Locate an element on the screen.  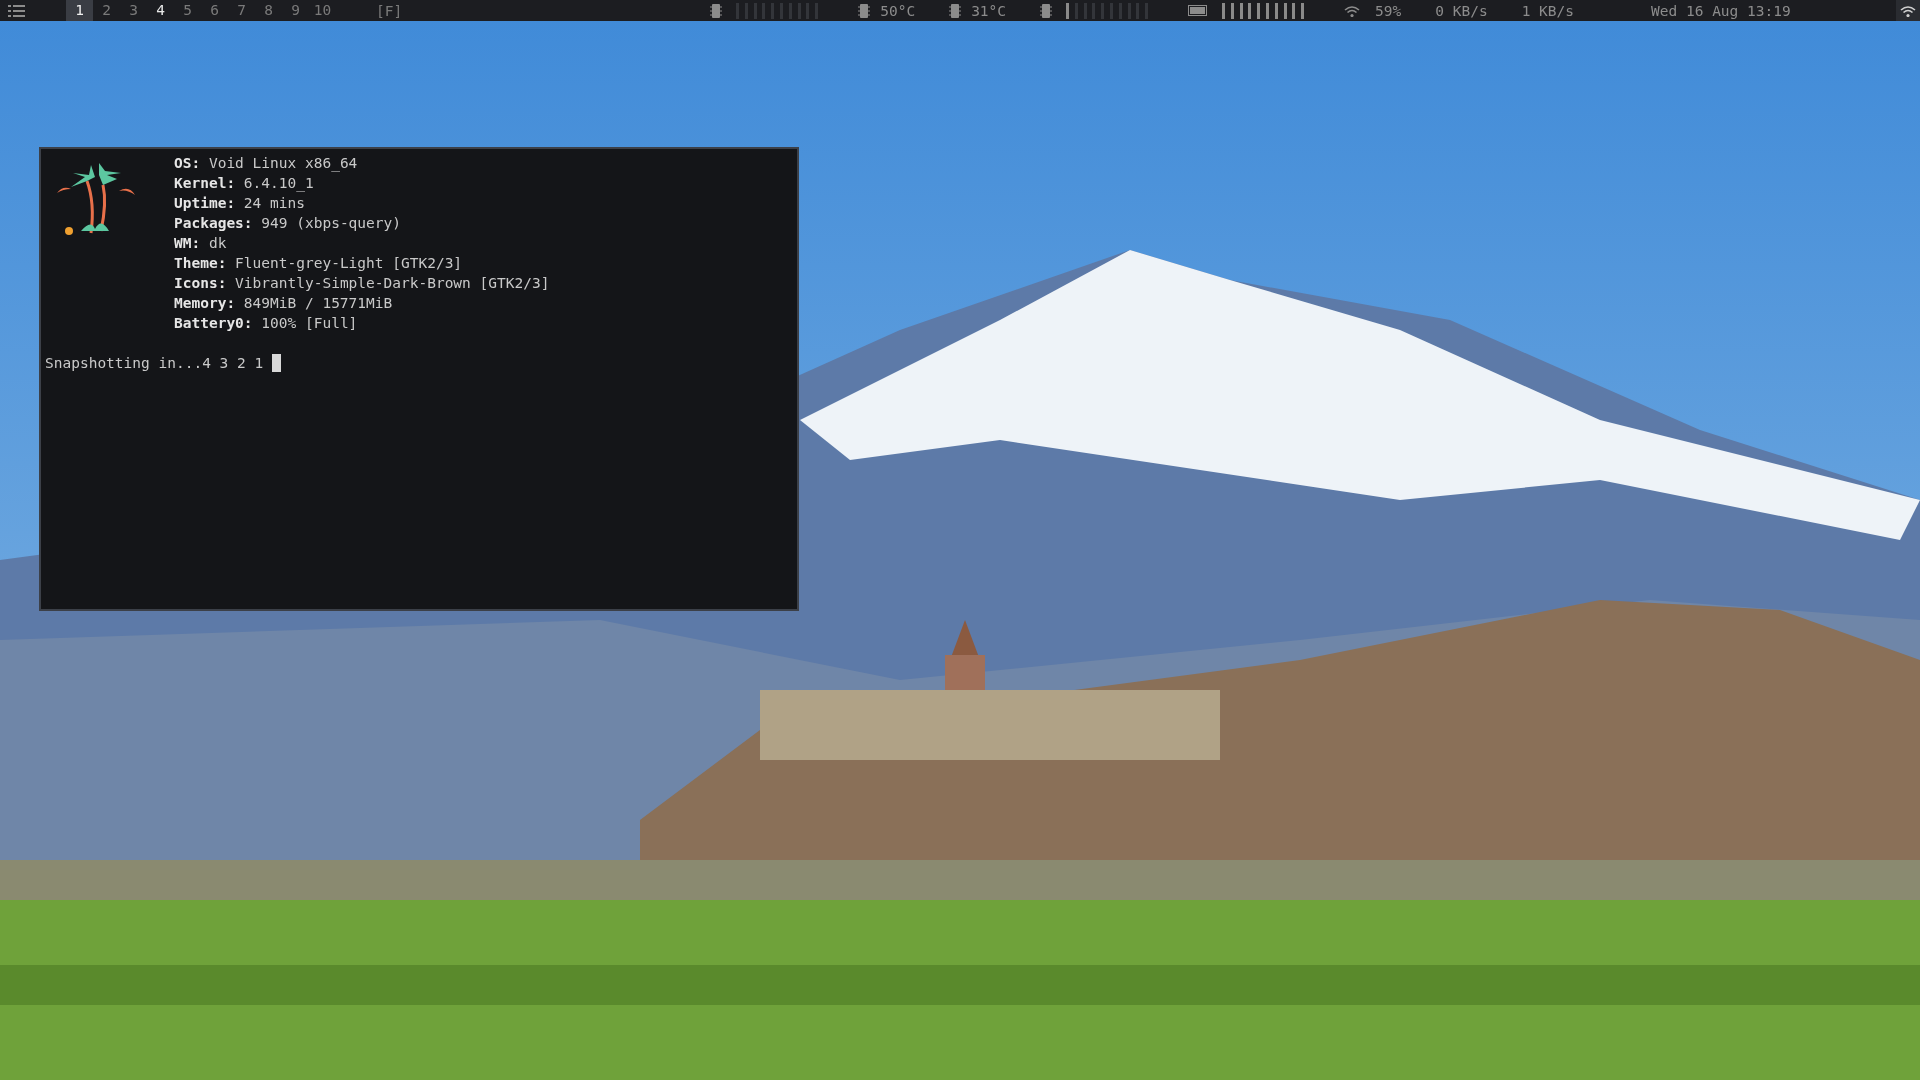
menu-icon is located at coordinates (17, 10).